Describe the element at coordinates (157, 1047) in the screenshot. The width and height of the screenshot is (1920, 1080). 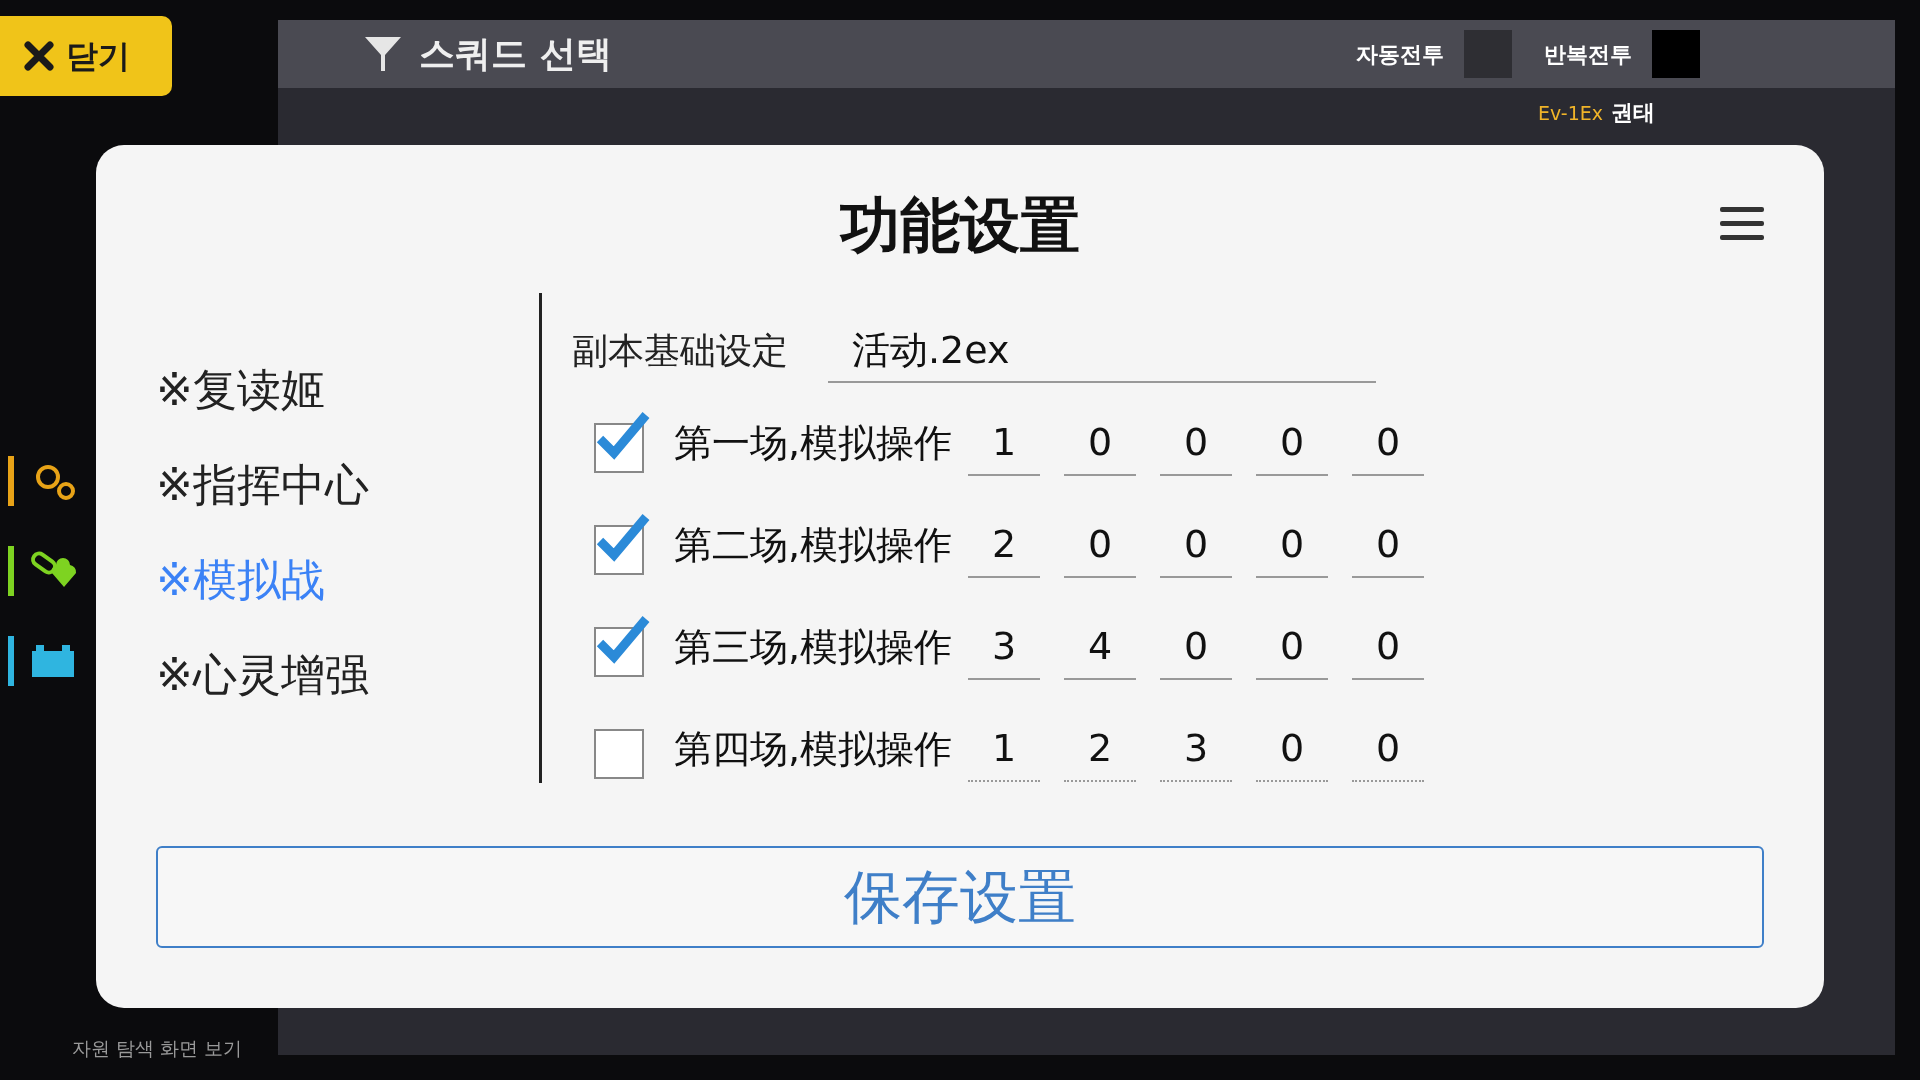
I see `resource-view-link: 자원 탐색 화면 보기` at that location.